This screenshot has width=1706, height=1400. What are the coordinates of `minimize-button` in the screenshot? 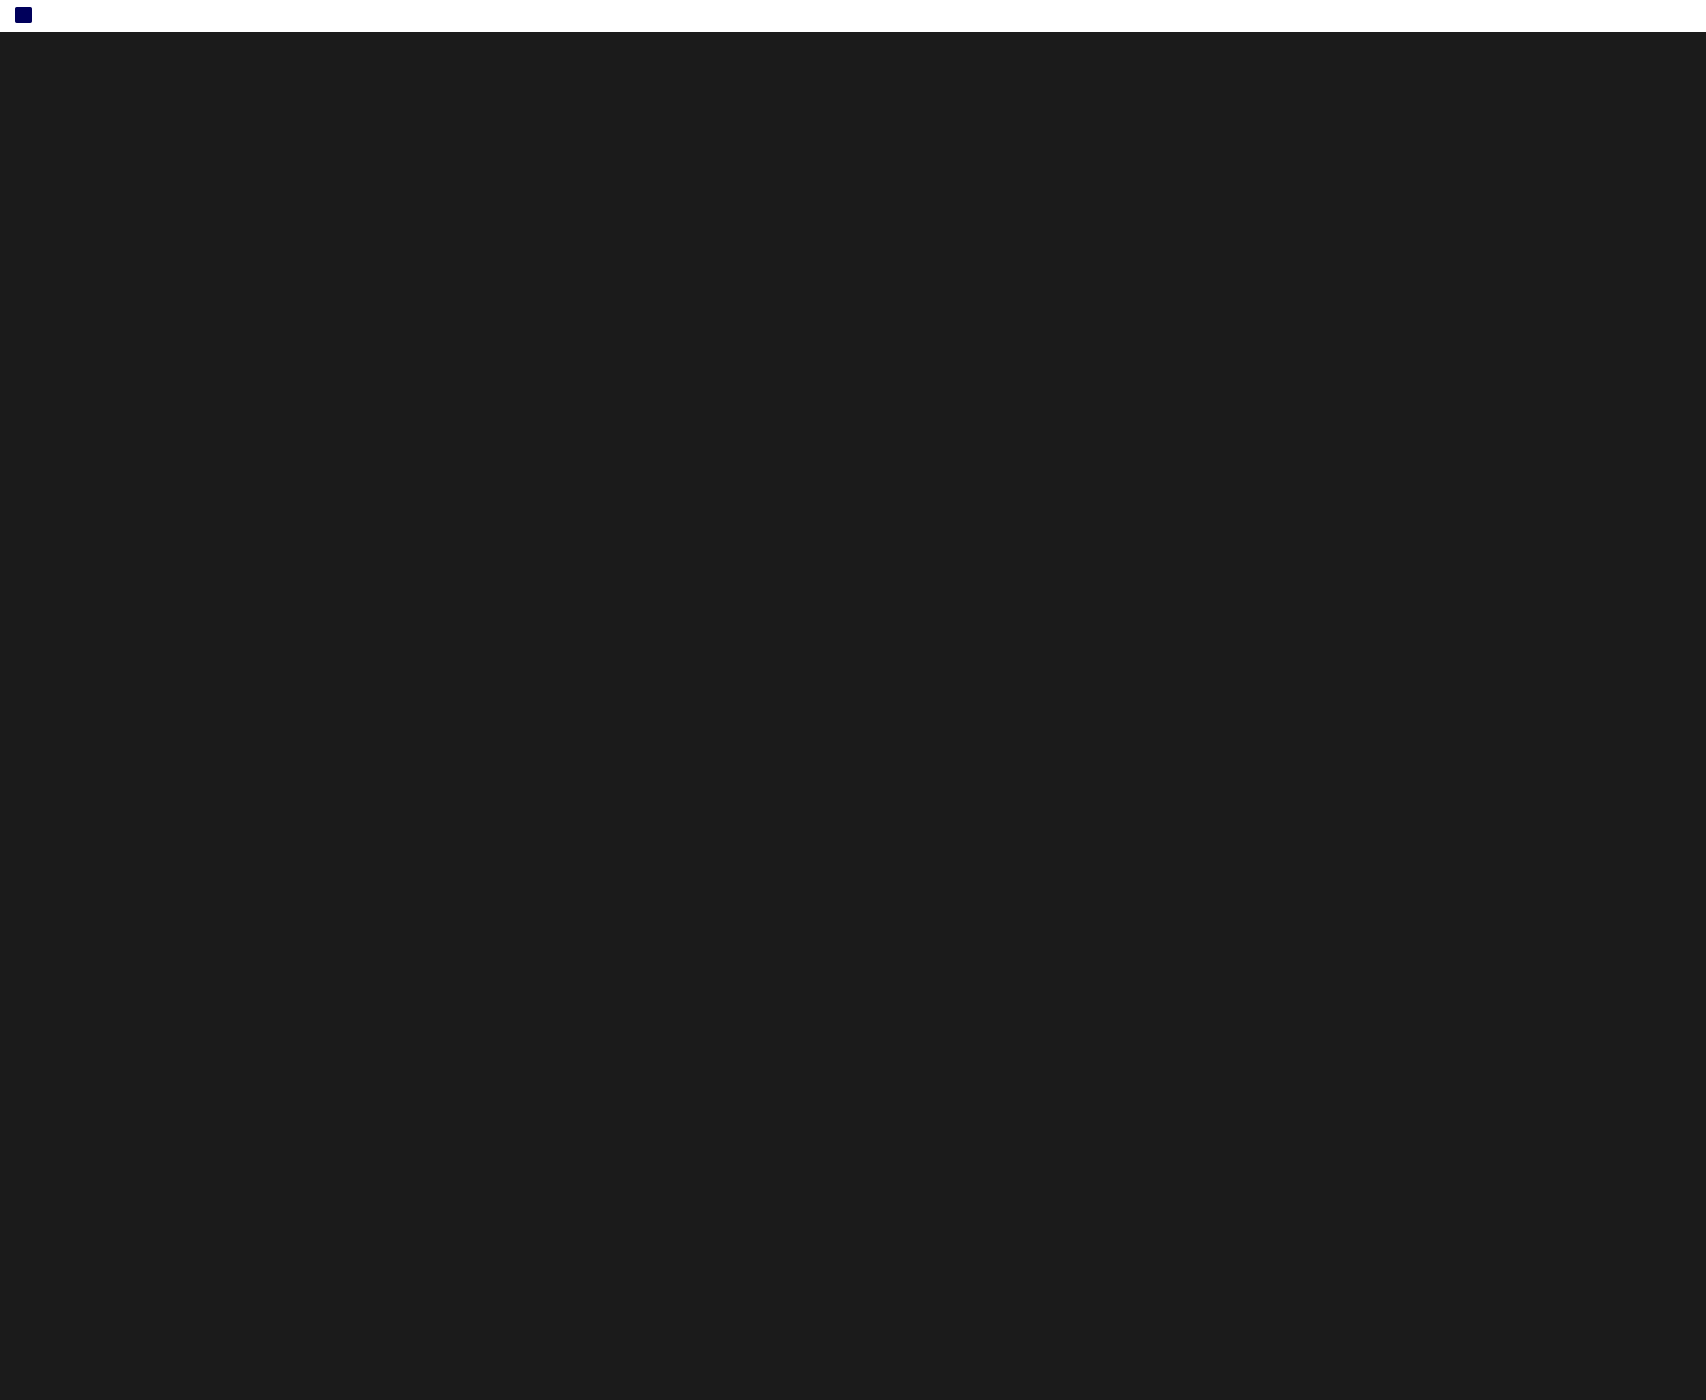 It's located at (1629, 16).